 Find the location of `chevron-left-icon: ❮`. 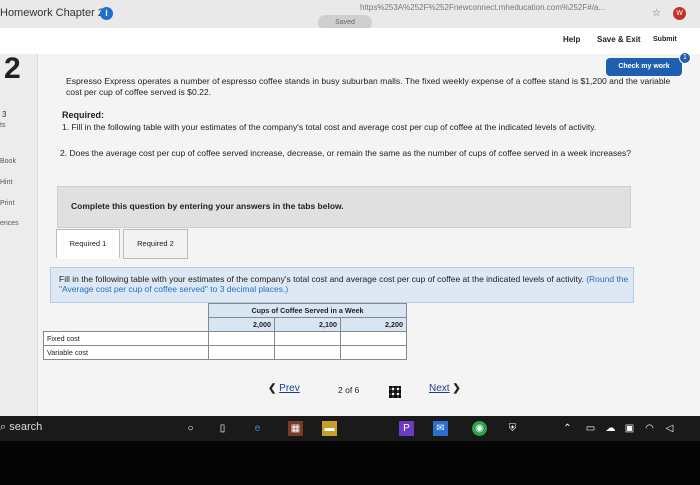

chevron-left-icon: ❮ is located at coordinates (272, 388).